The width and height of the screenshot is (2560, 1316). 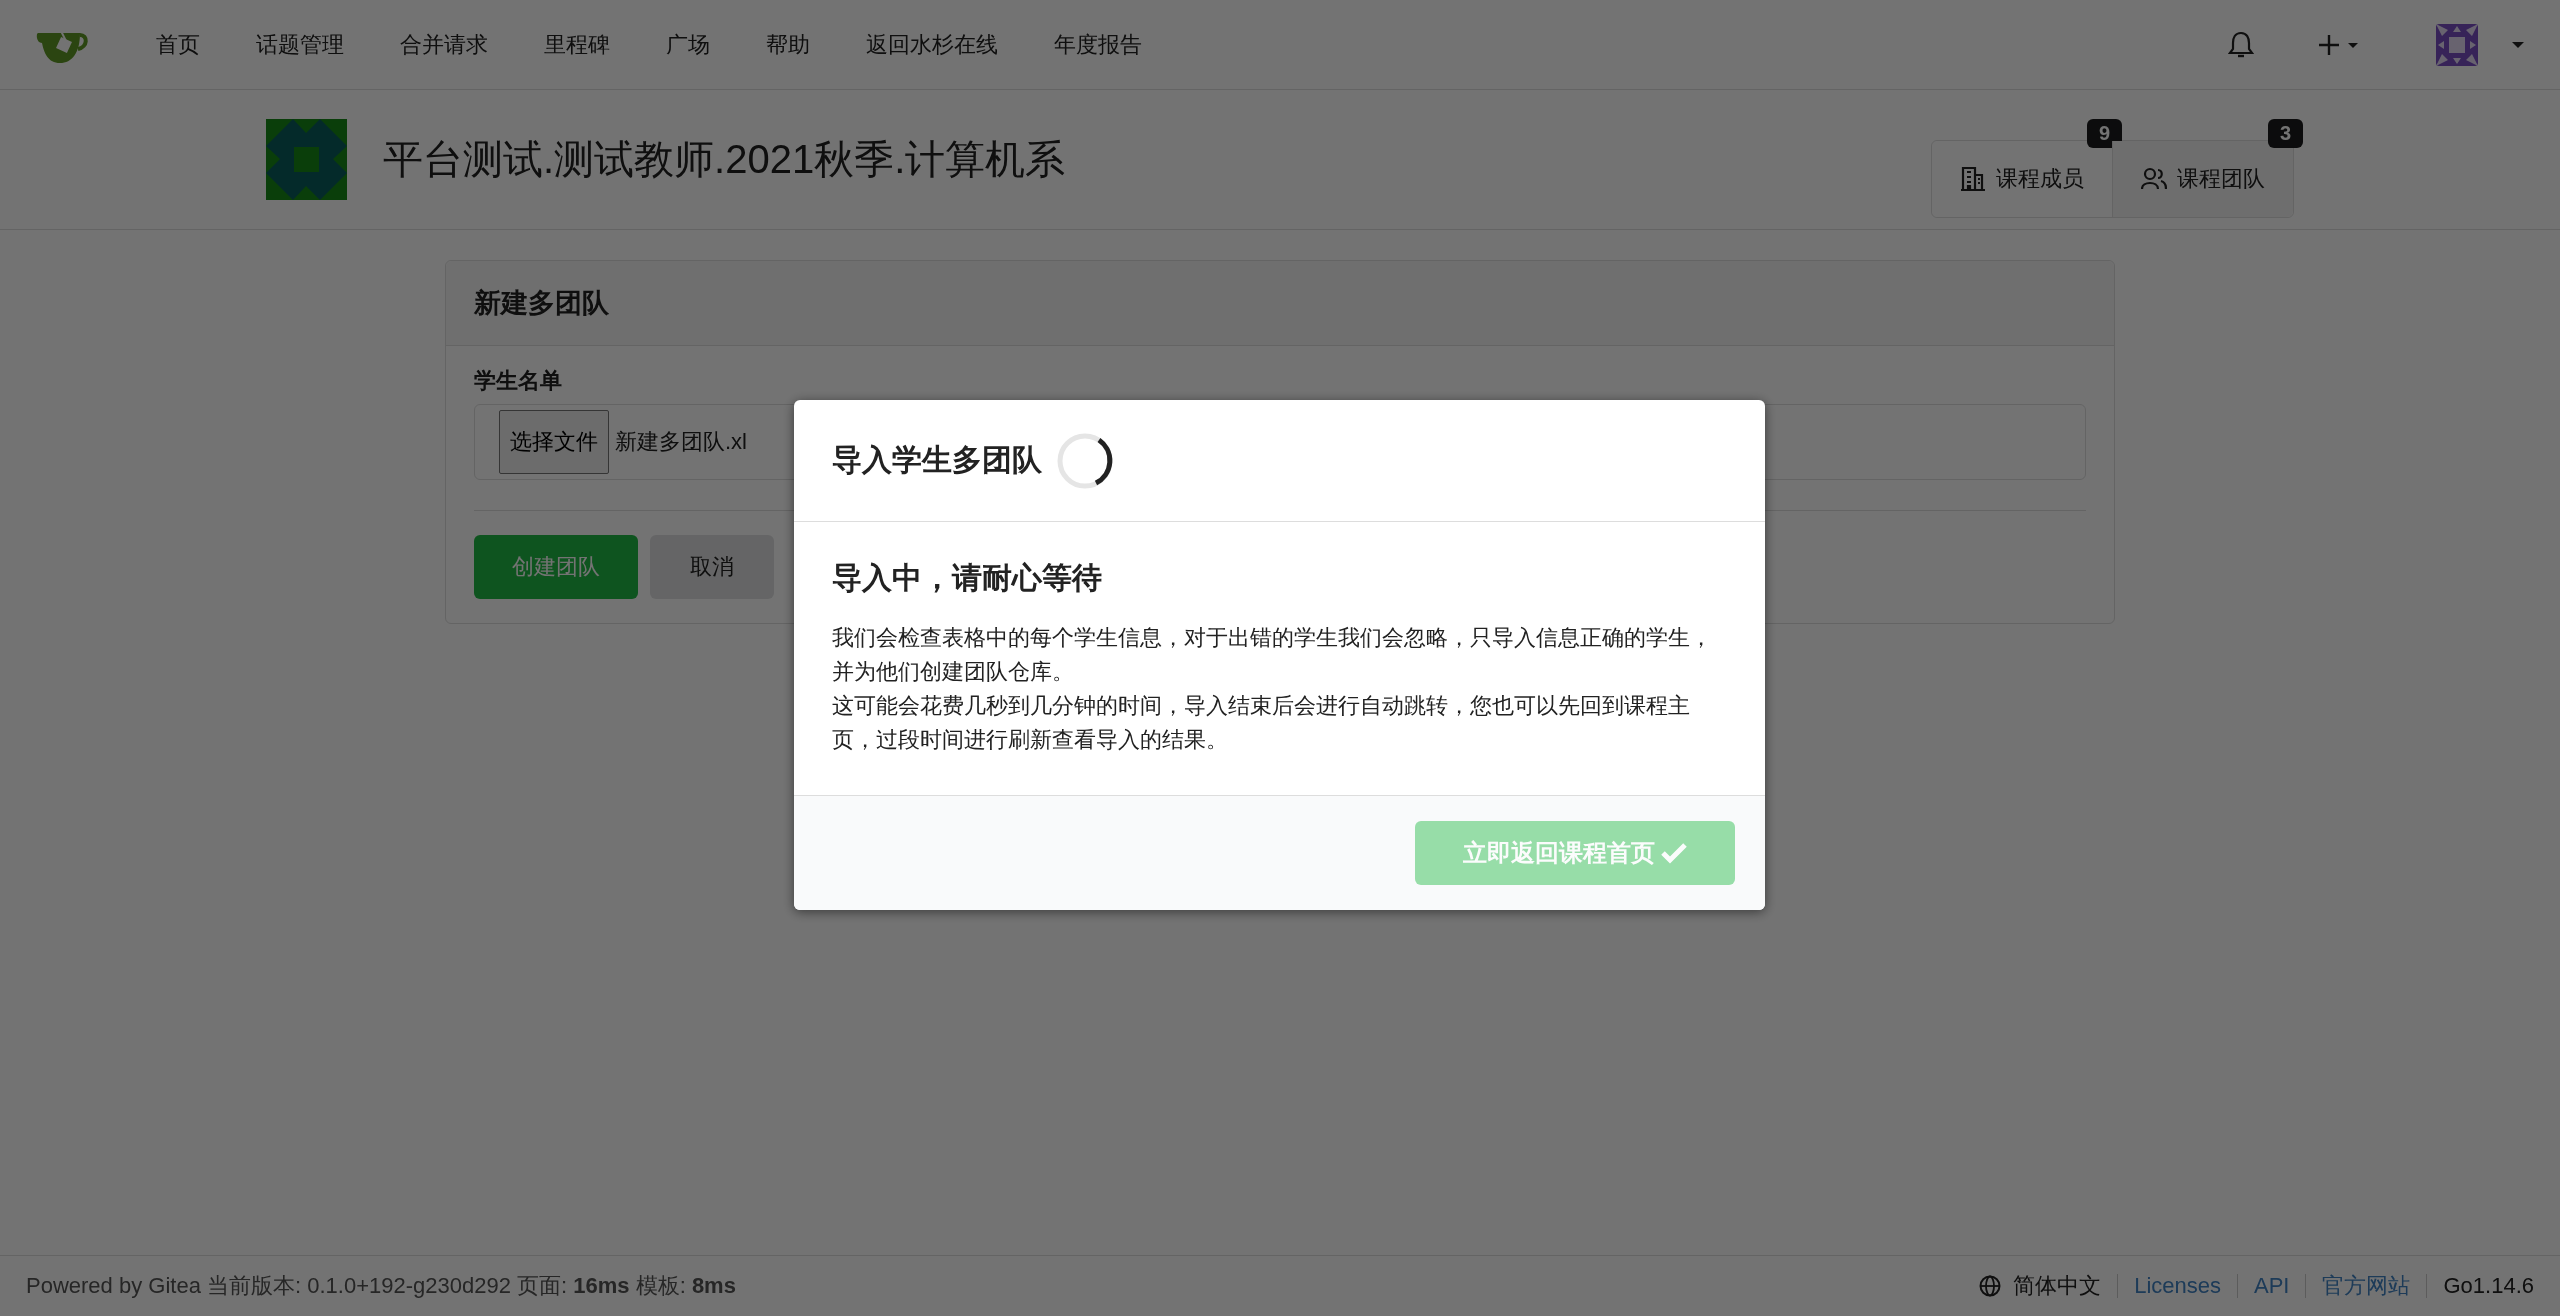 I want to click on form-title: 新建多团队, so click(x=1280, y=303).